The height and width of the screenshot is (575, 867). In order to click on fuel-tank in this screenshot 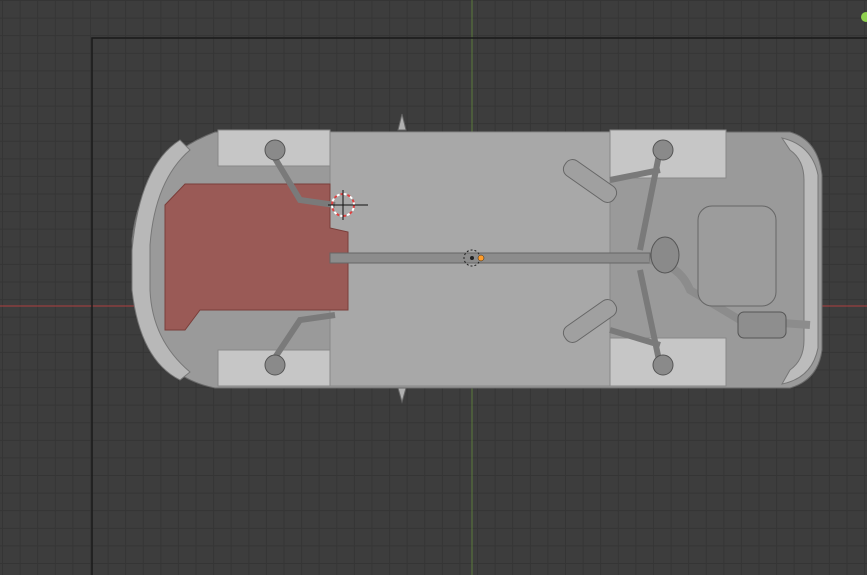, I will do `click(737, 256)`.